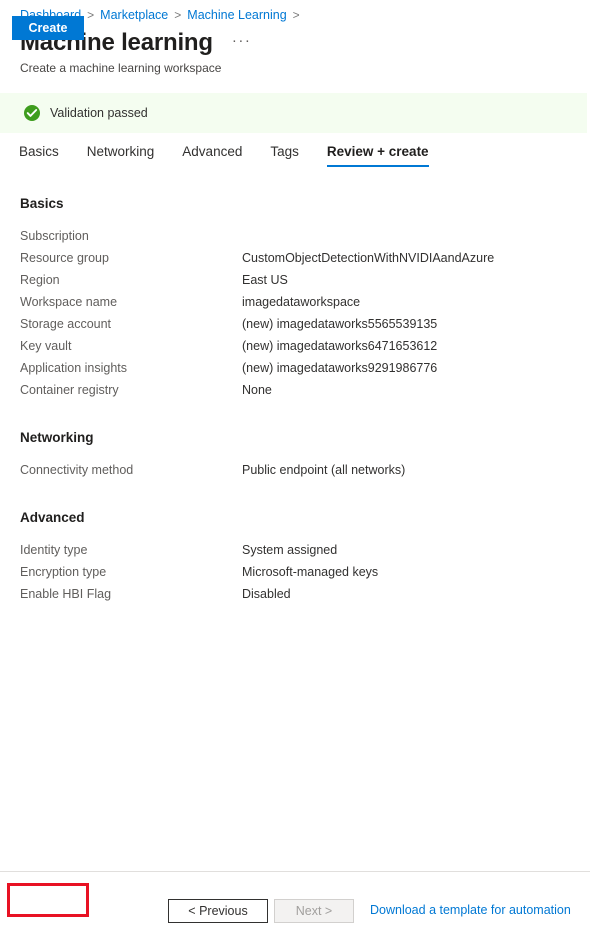 Image resolution: width=590 pixels, height=929 pixels. I want to click on summary-row-value: East US, so click(265, 280).